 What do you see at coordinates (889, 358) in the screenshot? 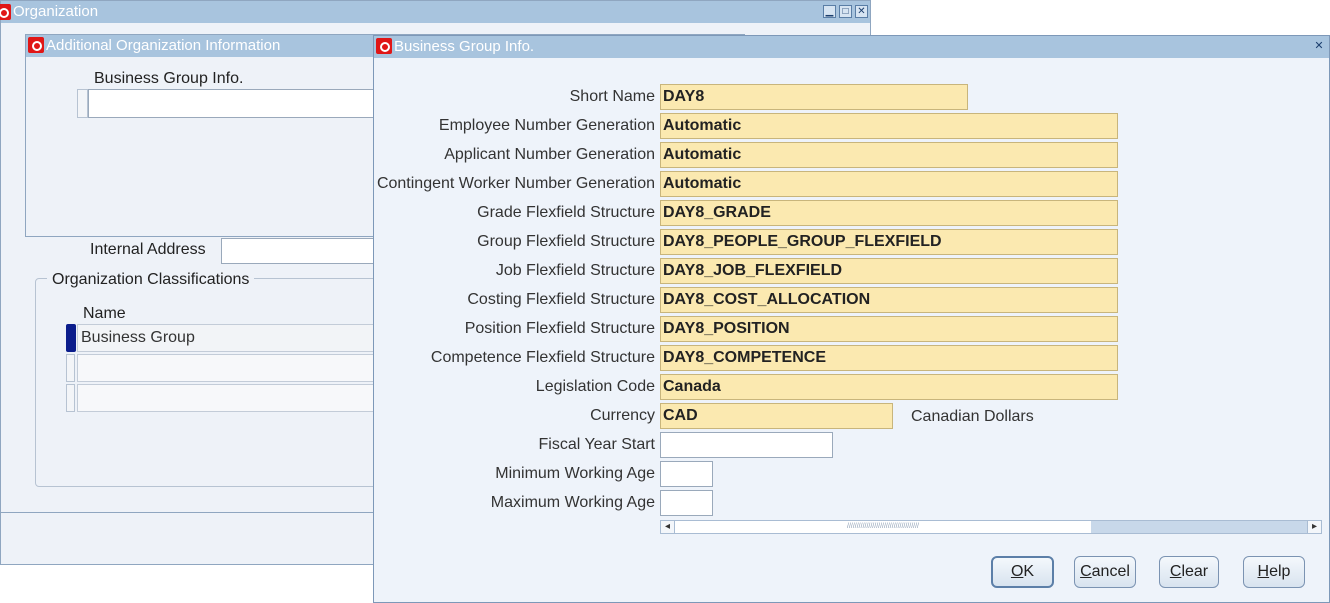
I see `competence-flexfield-structure-field: DAY8_COMPETENCE` at bounding box center [889, 358].